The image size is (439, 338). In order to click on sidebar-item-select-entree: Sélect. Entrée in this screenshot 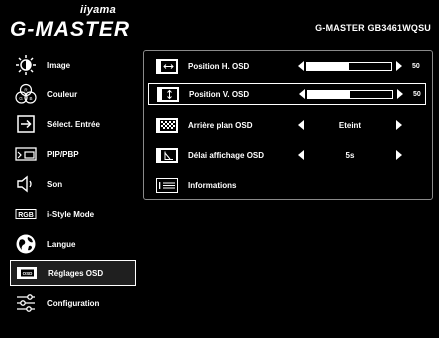, I will do `click(73, 124)`.